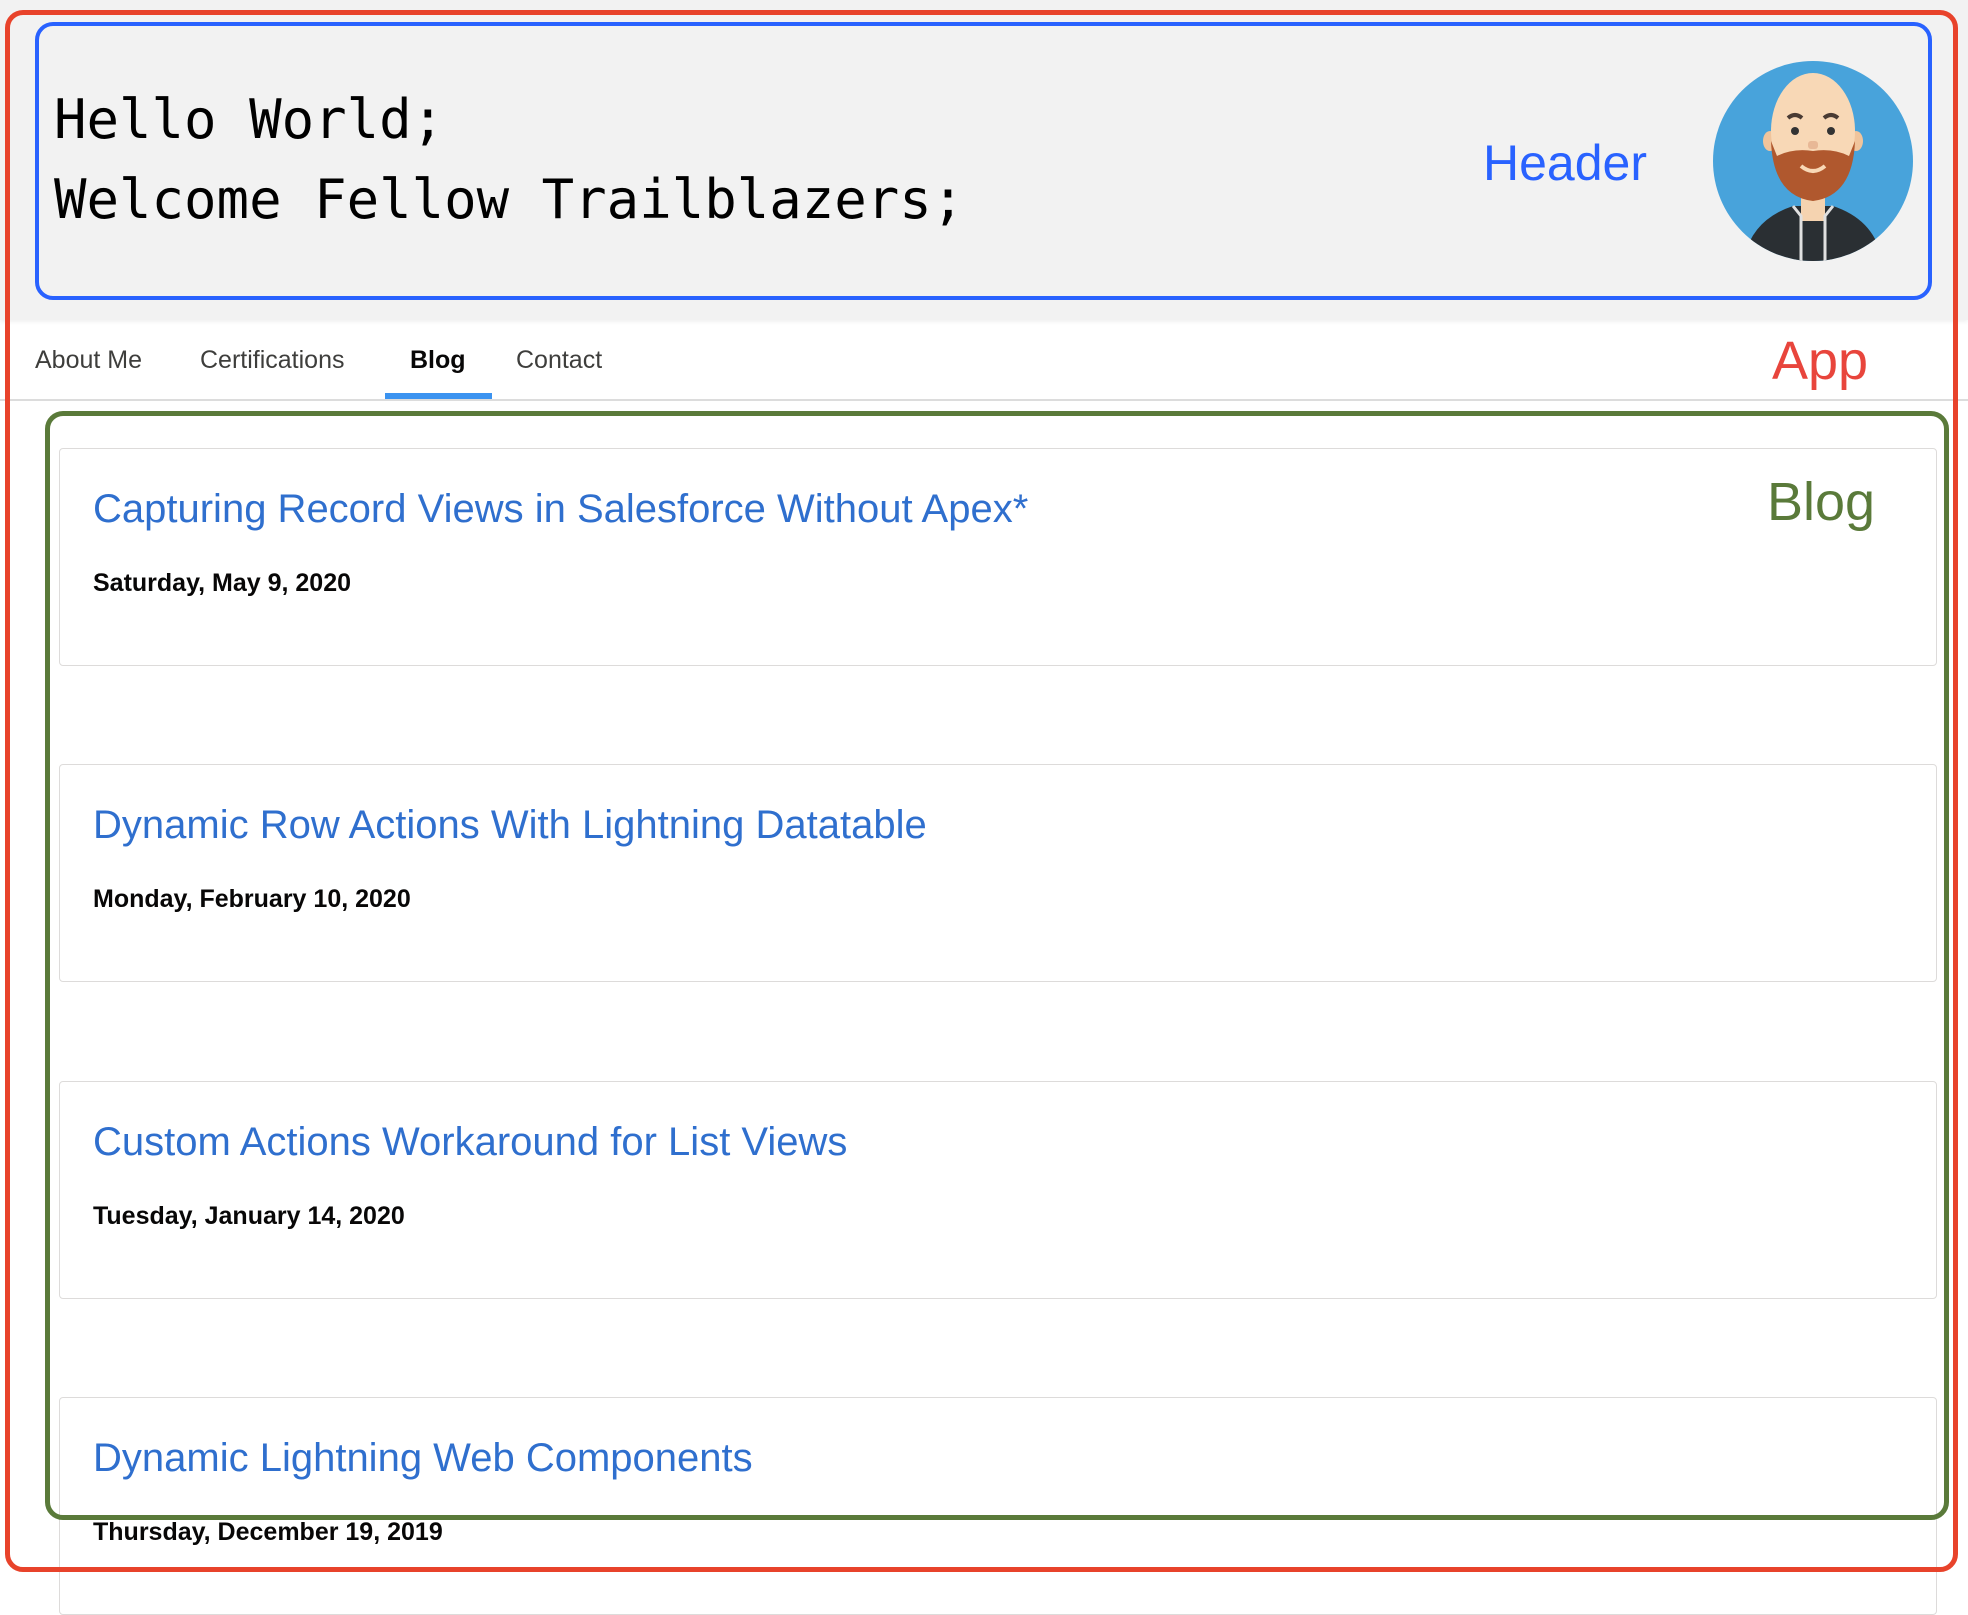 Image resolution: width=1968 pixels, height=1615 pixels. Describe the element at coordinates (1565, 163) in the screenshot. I see `header-region-label: Header` at that location.